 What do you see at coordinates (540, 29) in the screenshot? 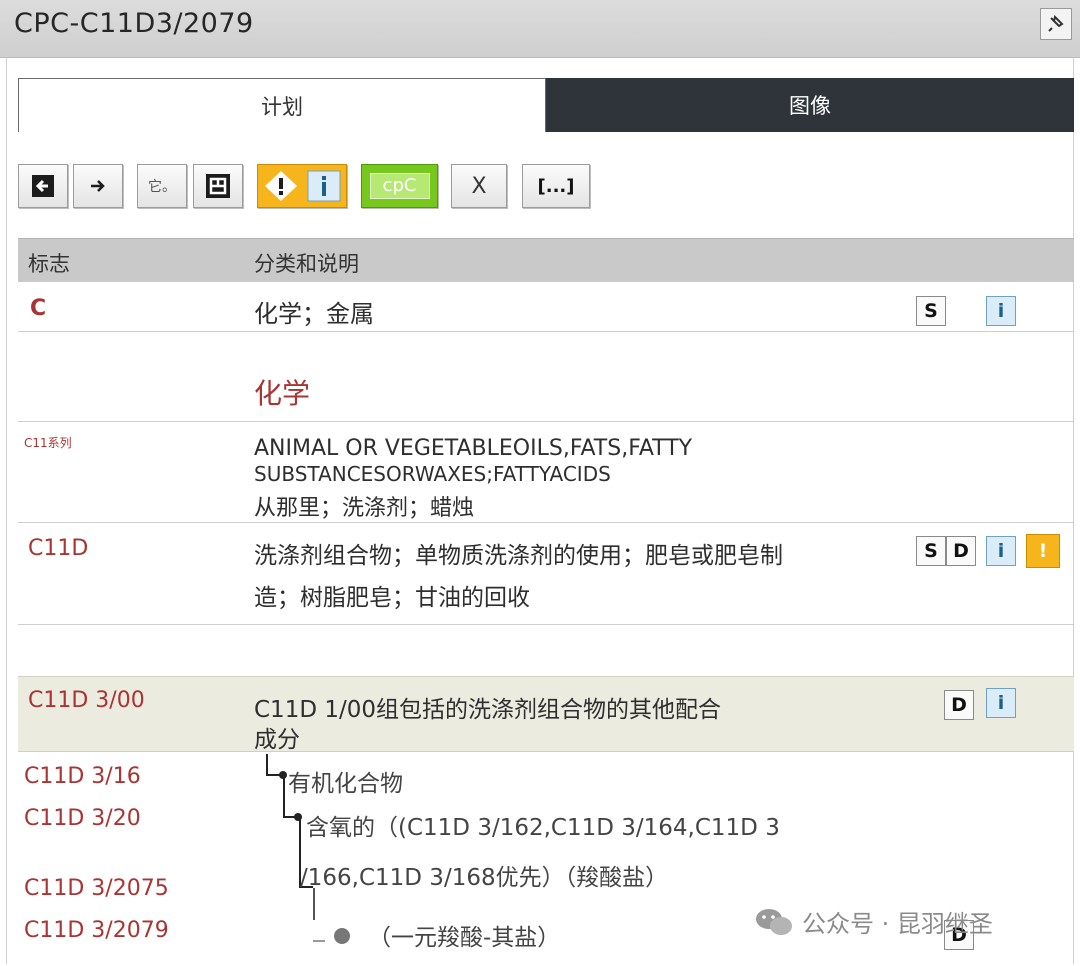
I see `title-bar: CPC-C11D3/2079` at bounding box center [540, 29].